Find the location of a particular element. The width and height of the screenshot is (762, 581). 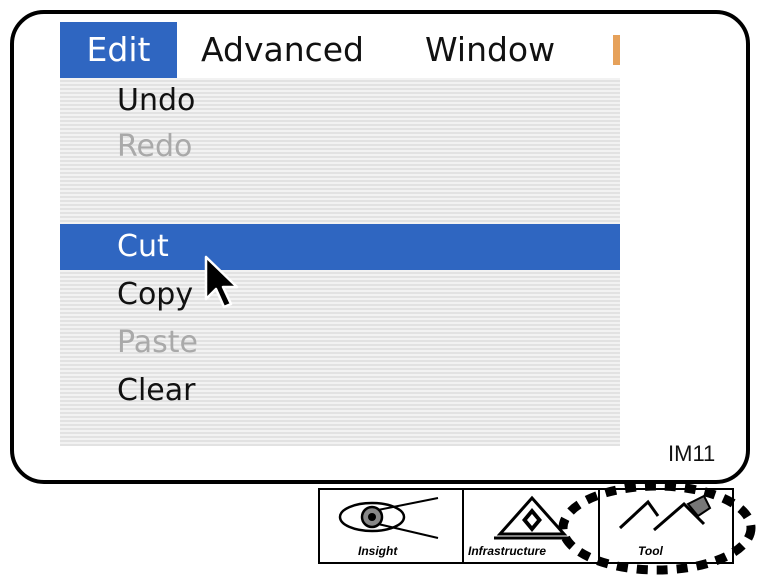

insight-box: Insight is located at coordinates (391, 526).